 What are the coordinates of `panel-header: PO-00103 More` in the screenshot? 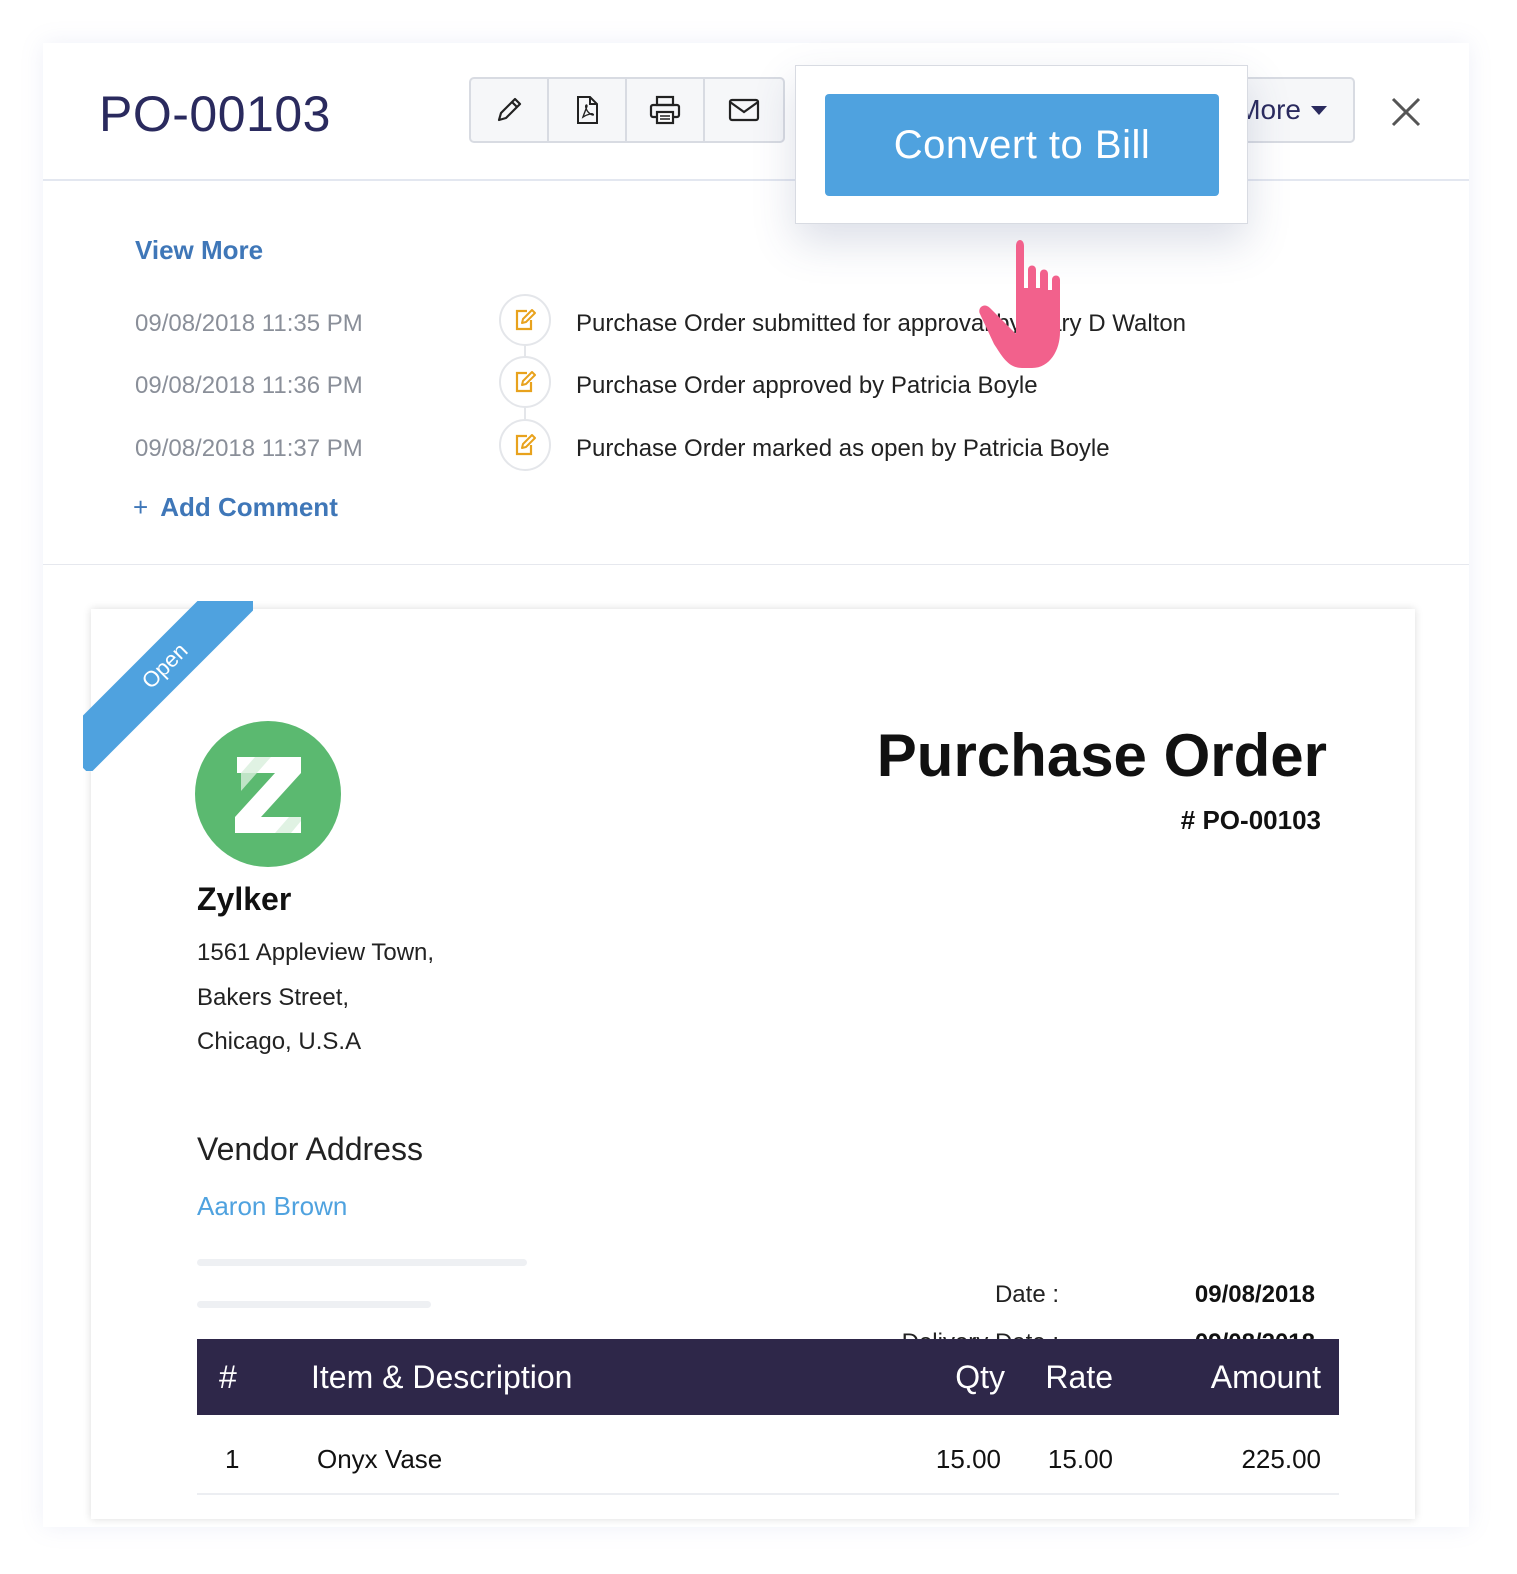 It's located at (756, 112).